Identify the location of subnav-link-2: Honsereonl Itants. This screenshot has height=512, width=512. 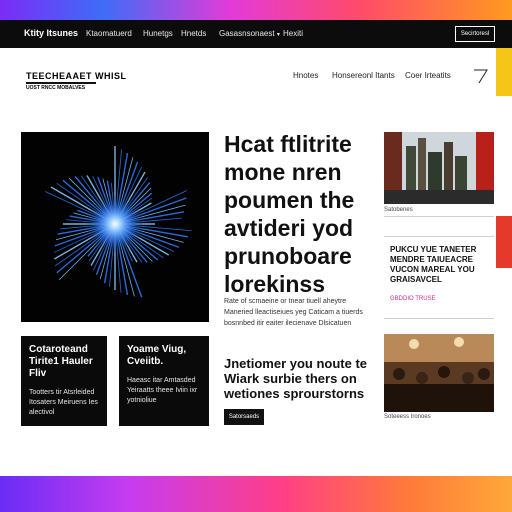
(363, 75).